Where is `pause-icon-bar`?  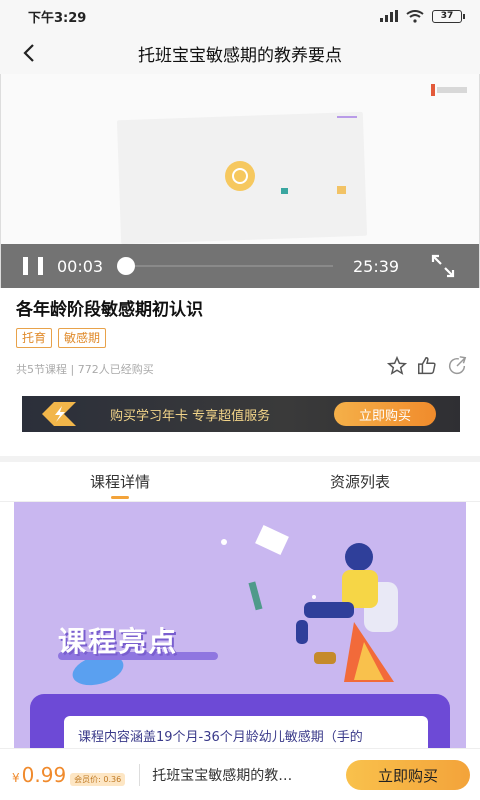 pause-icon-bar is located at coordinates (40, 266).